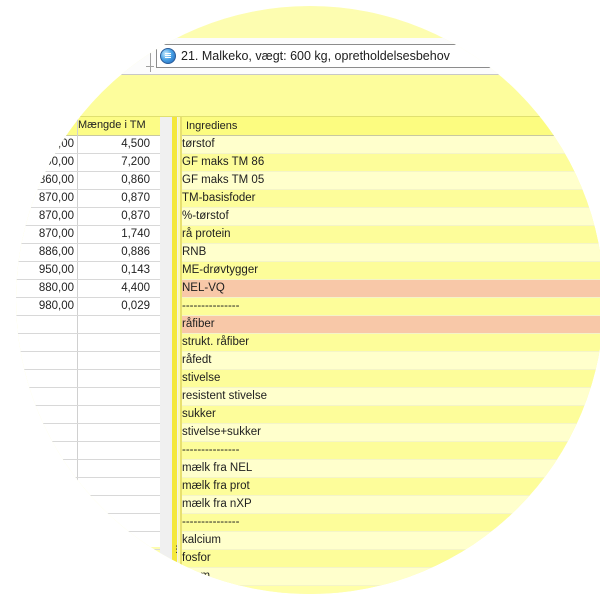 This screenshot has width=600, height=600. Describe the element at coordinates (217, 504) in the screenshot. I see `ingredient-label: mælk fra nXP` at that location.